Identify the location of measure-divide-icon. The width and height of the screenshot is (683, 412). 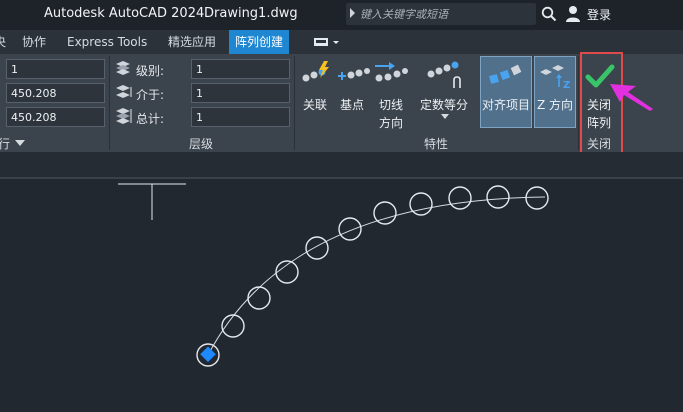
(444, 75).